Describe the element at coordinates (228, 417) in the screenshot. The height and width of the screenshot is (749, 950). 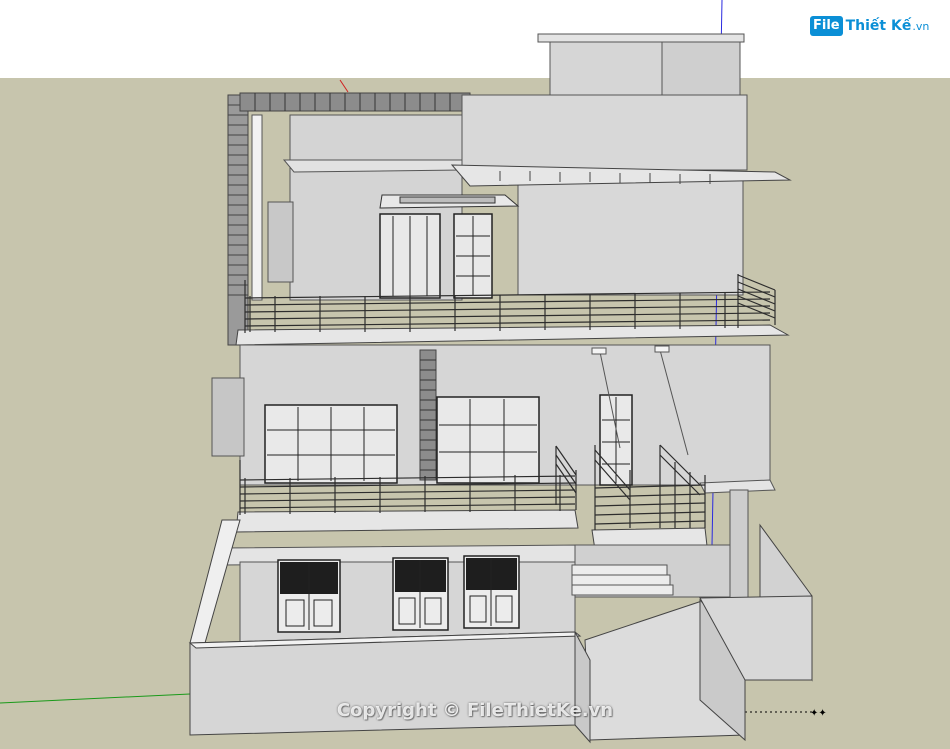
I see `middle-floor-side-box` at that location.